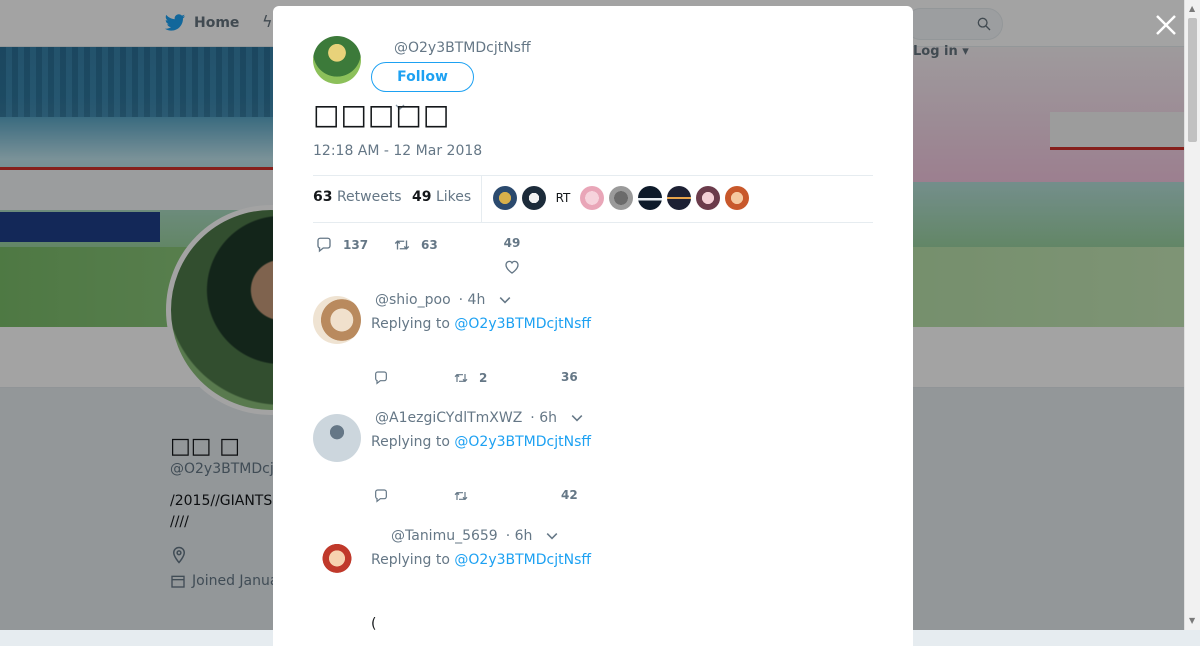  What do you see at coordinates (337, 60) in the screenshot?
I see `tweet-author-avatar` at bounding box center [337, 60].